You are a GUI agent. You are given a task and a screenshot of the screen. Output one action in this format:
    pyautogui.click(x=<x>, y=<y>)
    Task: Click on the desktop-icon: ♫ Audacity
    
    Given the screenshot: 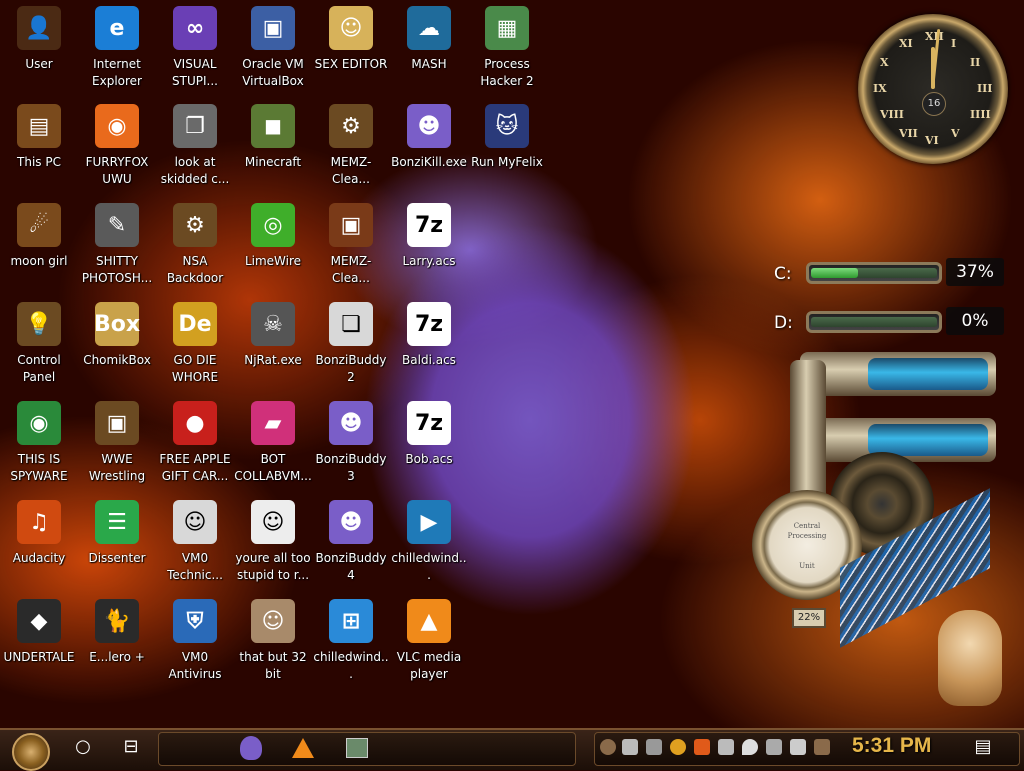 What is the action you would take?
    pyautogui.click(x=39, y=533)
    